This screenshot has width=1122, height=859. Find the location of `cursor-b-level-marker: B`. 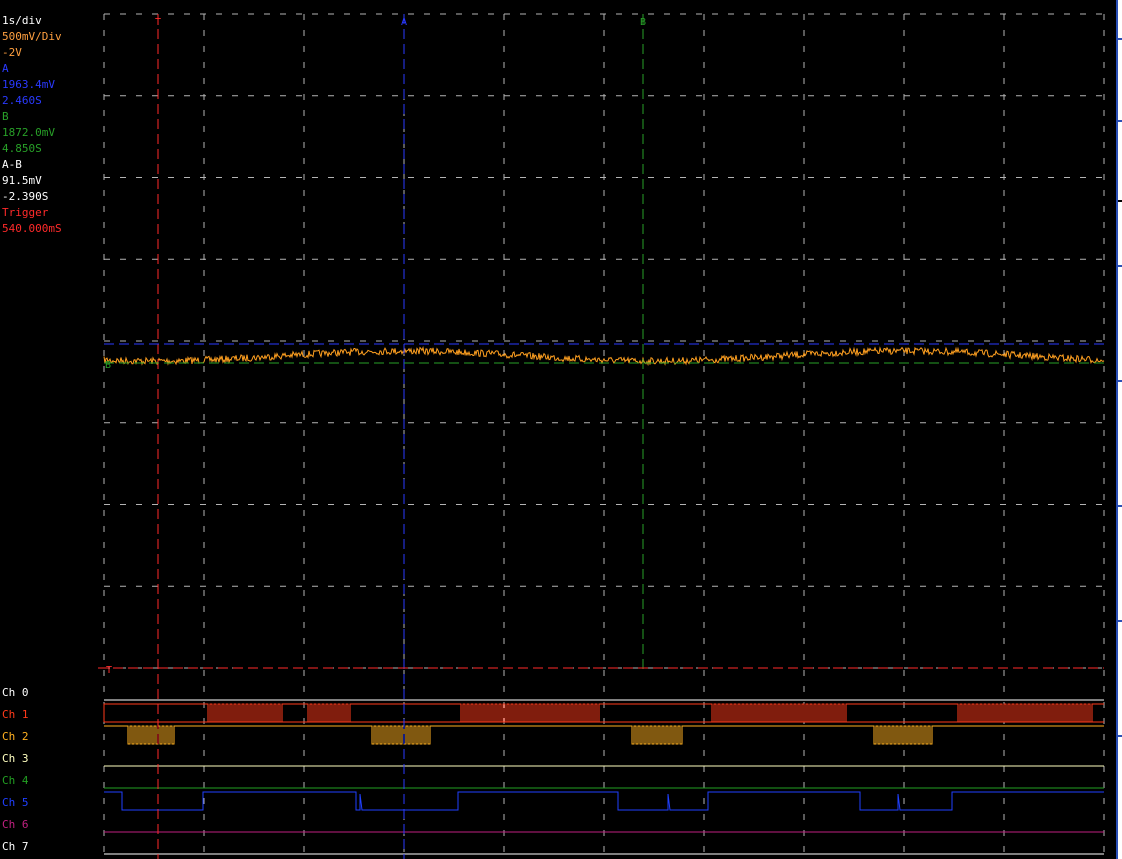

cursor-b-level-marker: B is located at coordinates (108, 365).